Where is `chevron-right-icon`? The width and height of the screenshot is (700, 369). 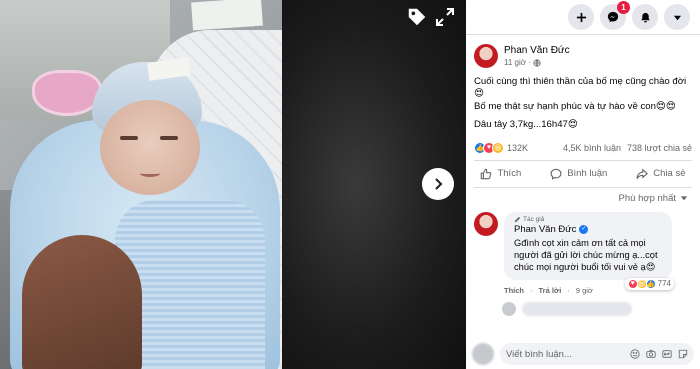
chevron-right-icon is located at coordinates (438, 184).